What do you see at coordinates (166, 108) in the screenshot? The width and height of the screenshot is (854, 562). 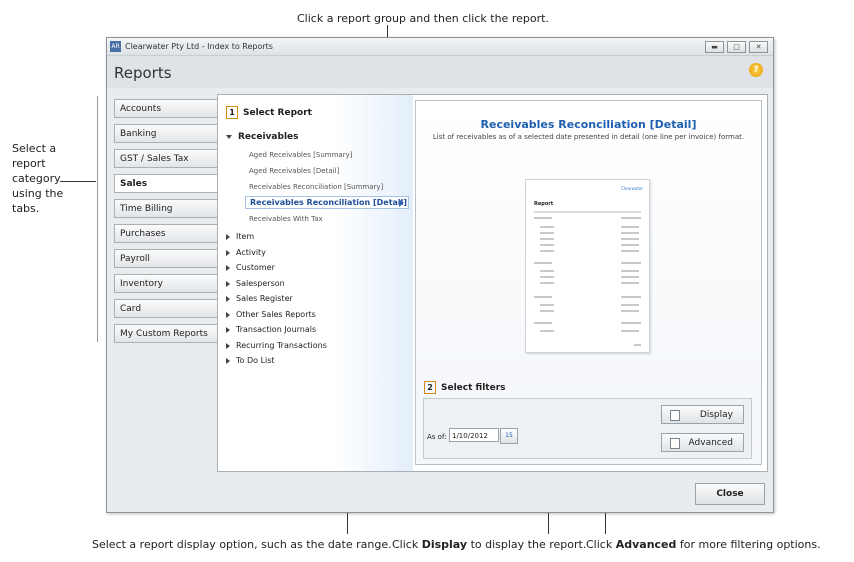 I see `tab-accounts: Accounts` at bounding box center [166, 108].